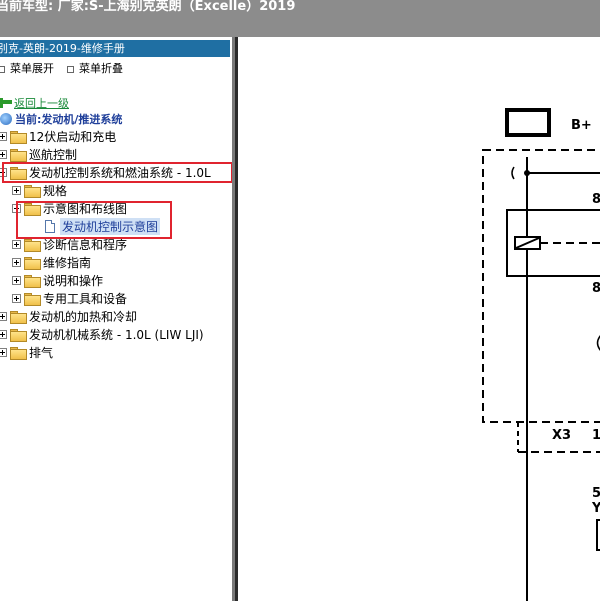 Image resolution: width=600 pixels, height=601 pixels. What do you see at coordinates (53, 154) in the screenshot?
I see `tree-item-label: 巡航控制` at bounding box center [53, 154].